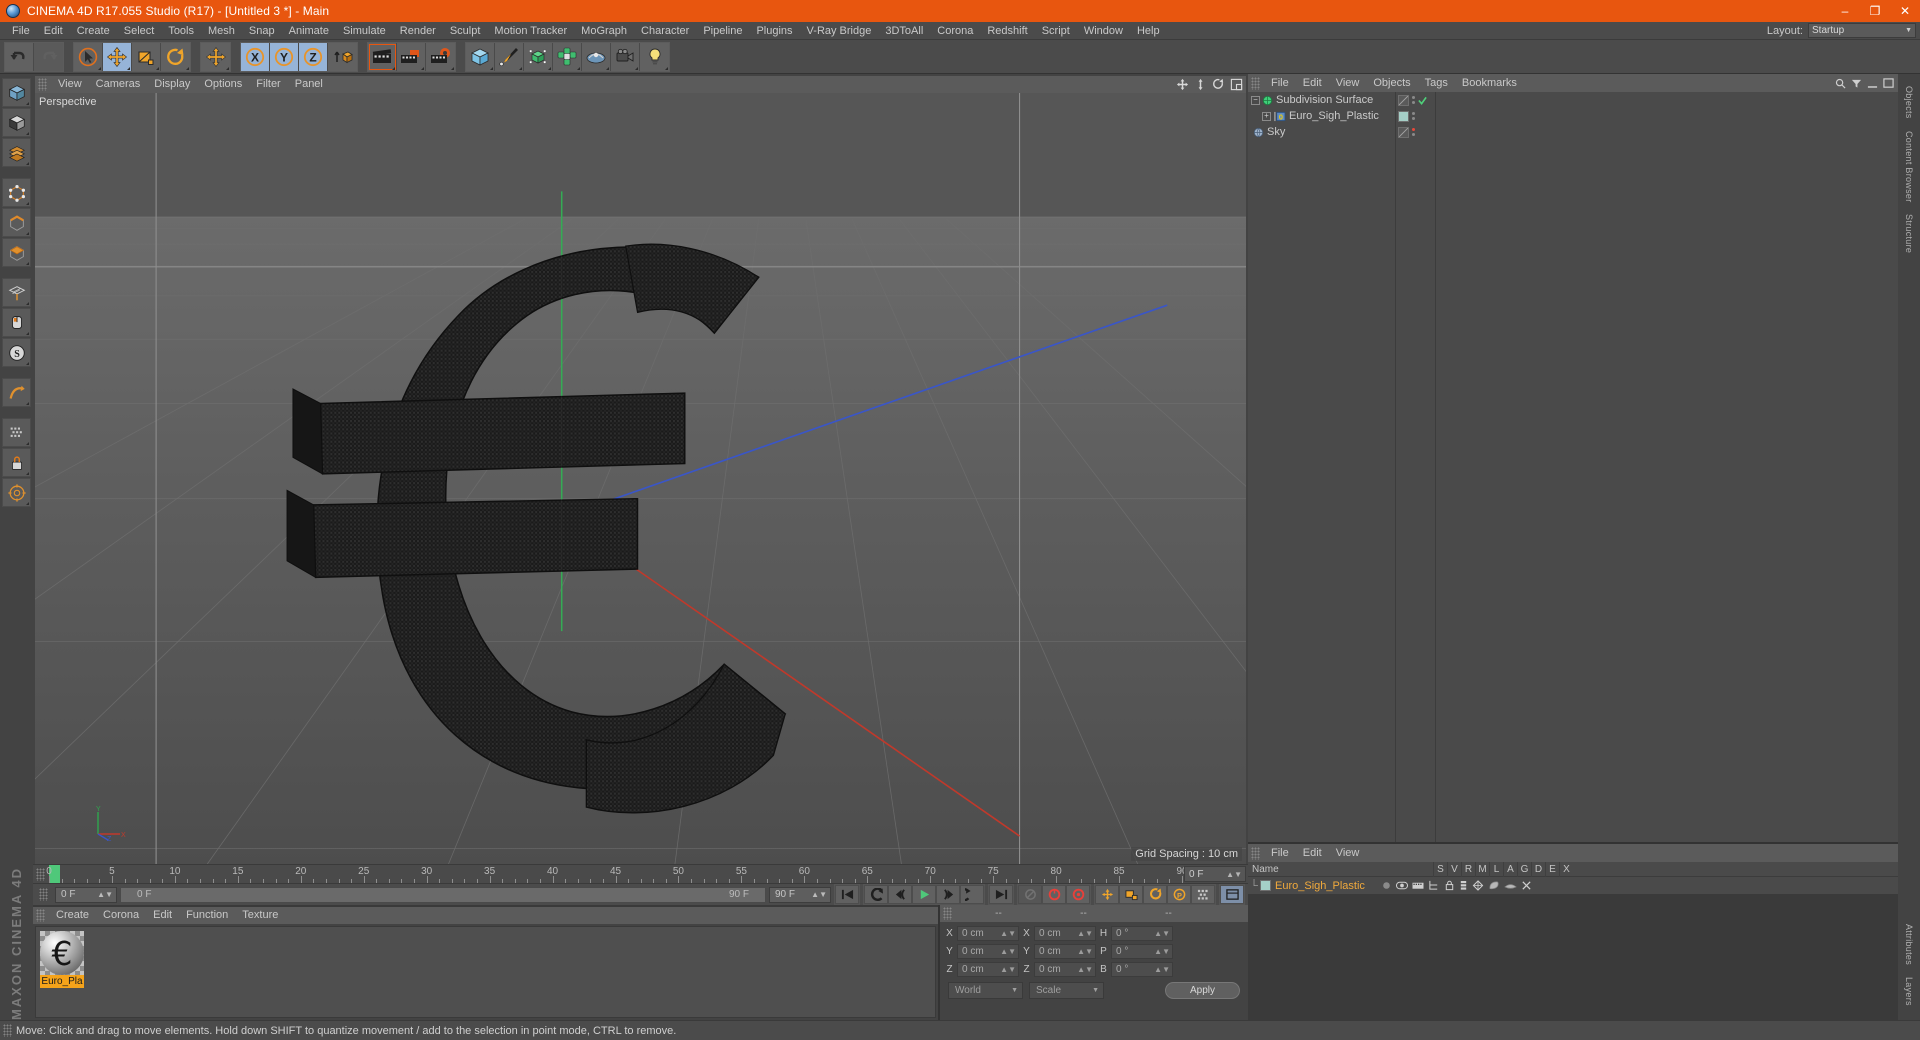 The height and width of the screenshot is (1040, 1920). What do you see at coordinates (313, 56) in the screenshot?
I see `lock-z-axis-button: Z` at bounding box center [313, 56].